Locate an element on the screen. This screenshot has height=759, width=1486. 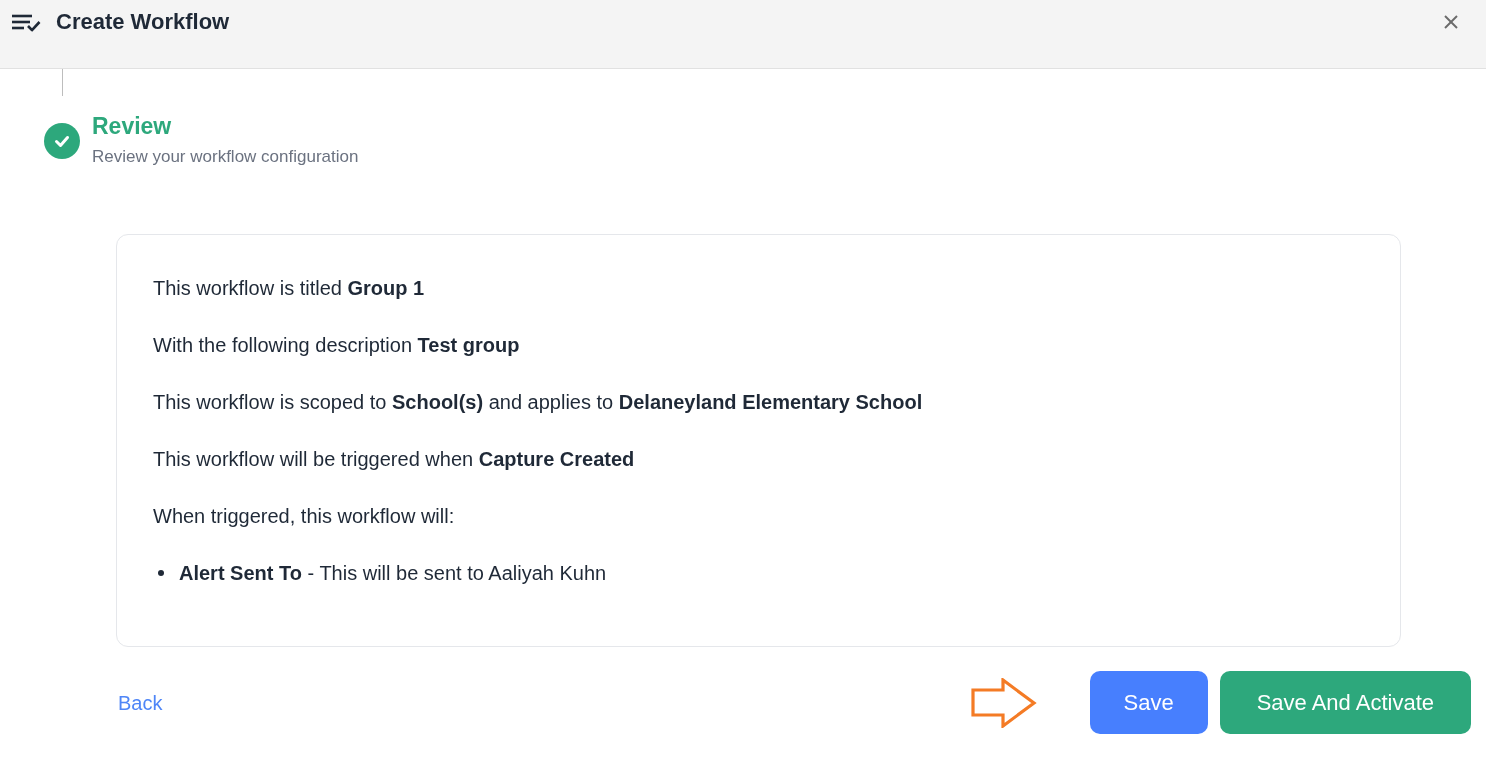
bullet-icon is located at coordinates (161, 573).